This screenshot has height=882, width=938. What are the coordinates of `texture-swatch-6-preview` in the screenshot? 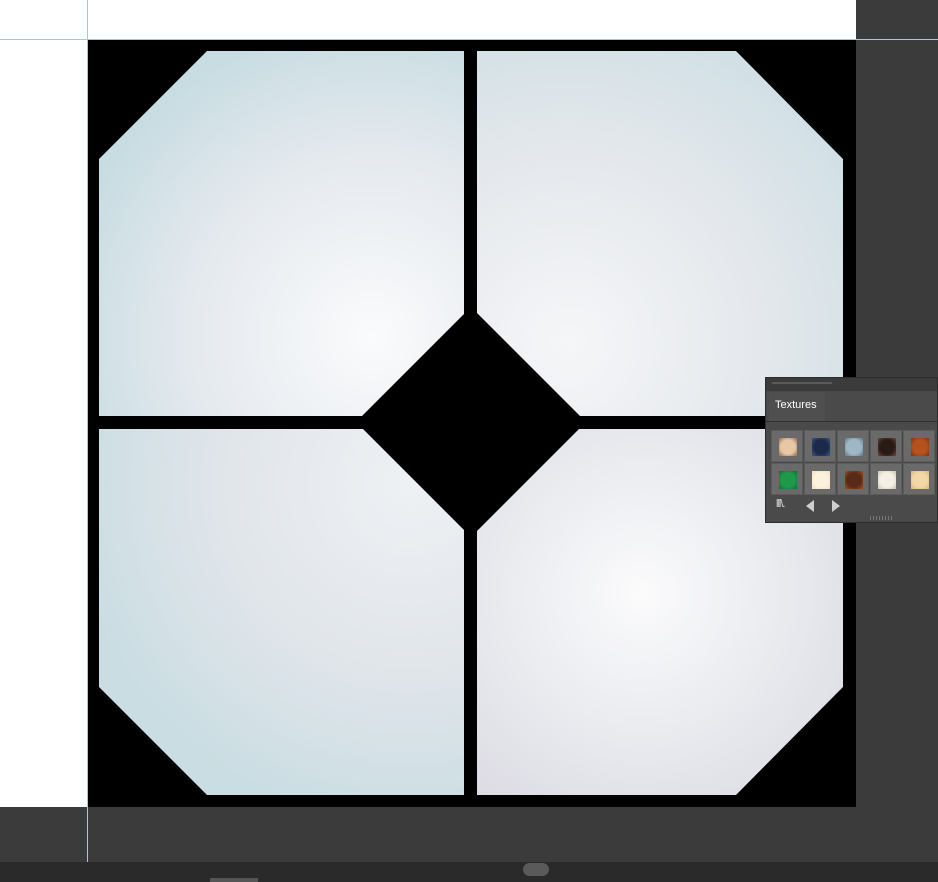 It's located at (788, 480).